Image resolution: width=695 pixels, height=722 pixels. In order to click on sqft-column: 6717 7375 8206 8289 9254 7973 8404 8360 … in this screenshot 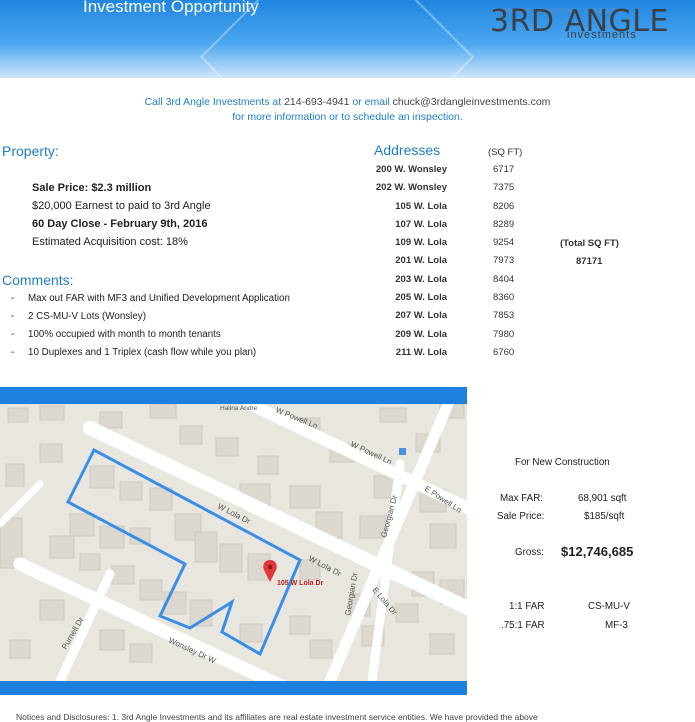, I will do `click(503, 261)`.